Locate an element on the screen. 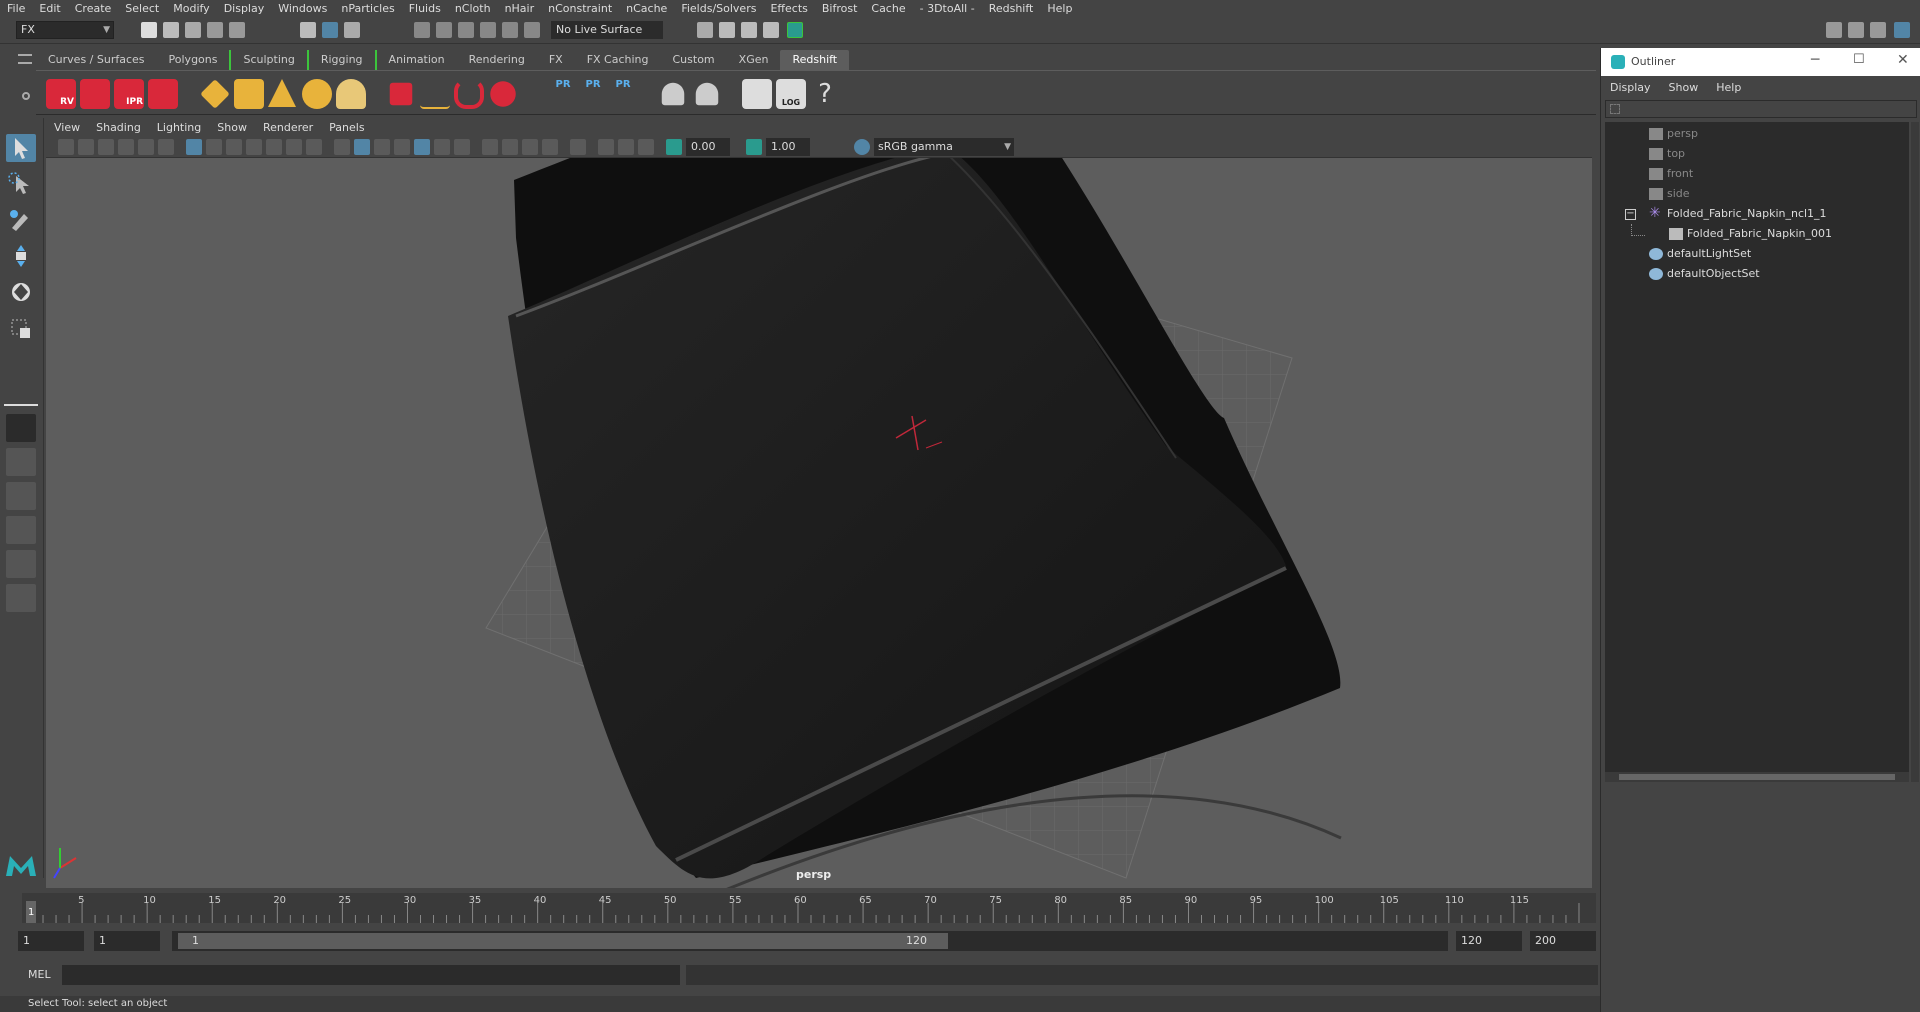 Image resolution: width=1920 pixels, height=1012 pixels. image-plane-icon is located at coordinates (126, 147).